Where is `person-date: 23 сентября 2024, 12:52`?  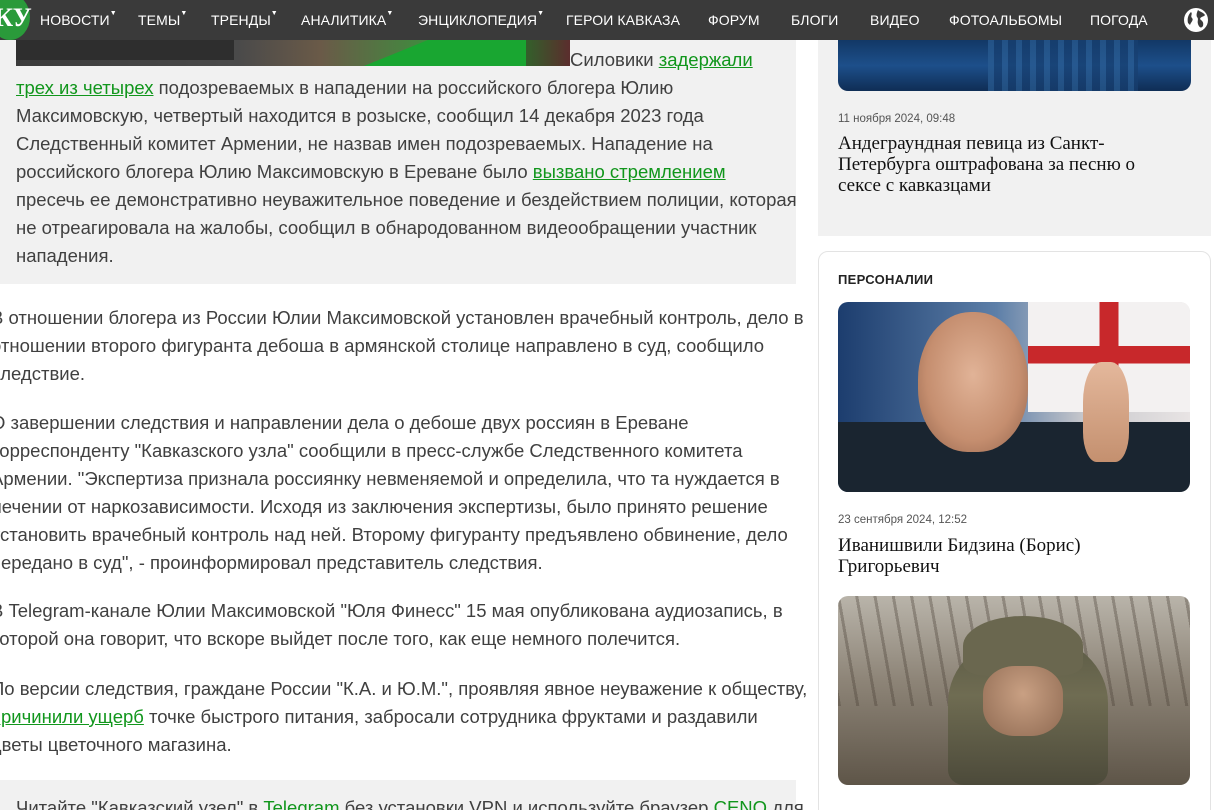
person-date: 23 сентября 2024, 12:52 is located at coordinates (903, 520).